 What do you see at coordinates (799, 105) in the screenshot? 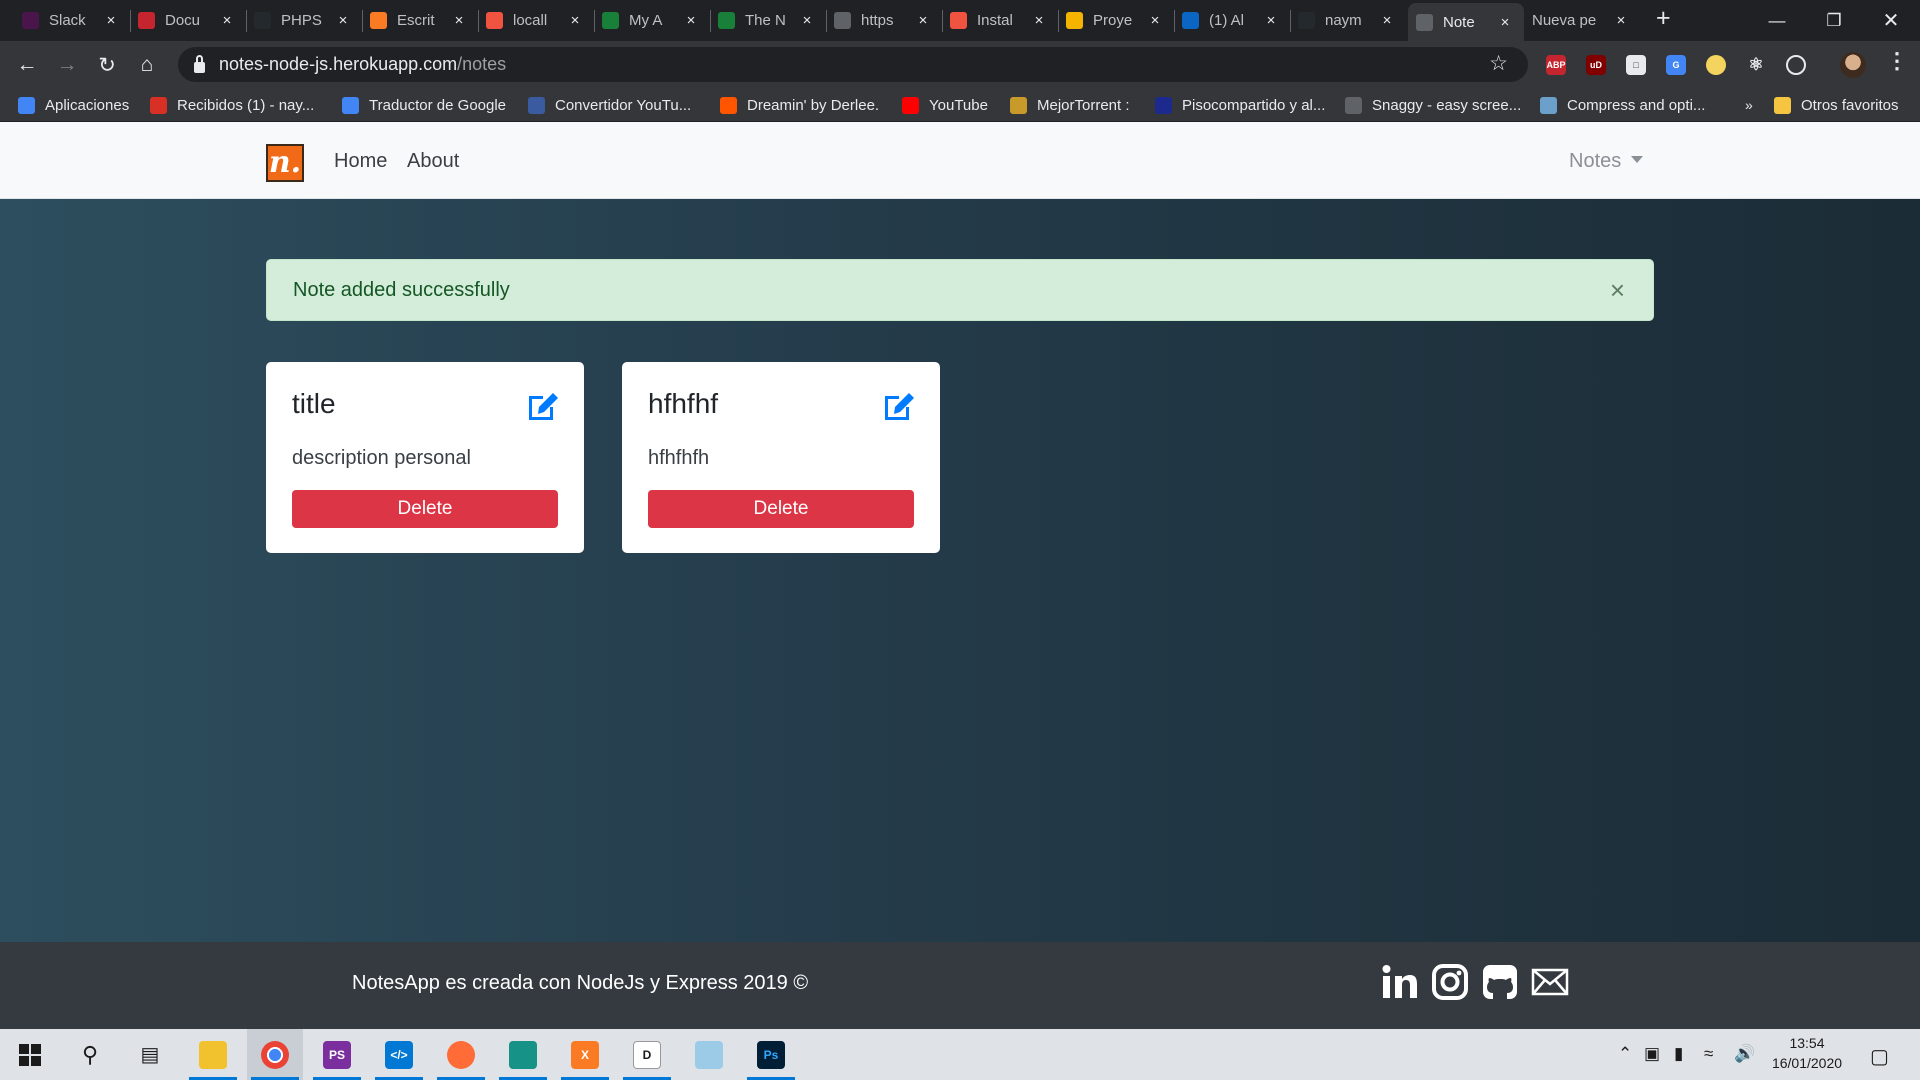
I see `bookmark-item: Dreamin' by Derlee.` at bounding box center [799, 105].